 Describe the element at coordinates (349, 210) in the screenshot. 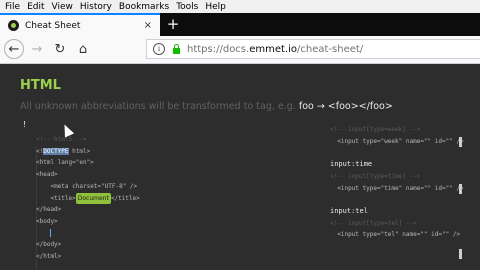

I see `abbrev-input-tel: input:tel` at that location.